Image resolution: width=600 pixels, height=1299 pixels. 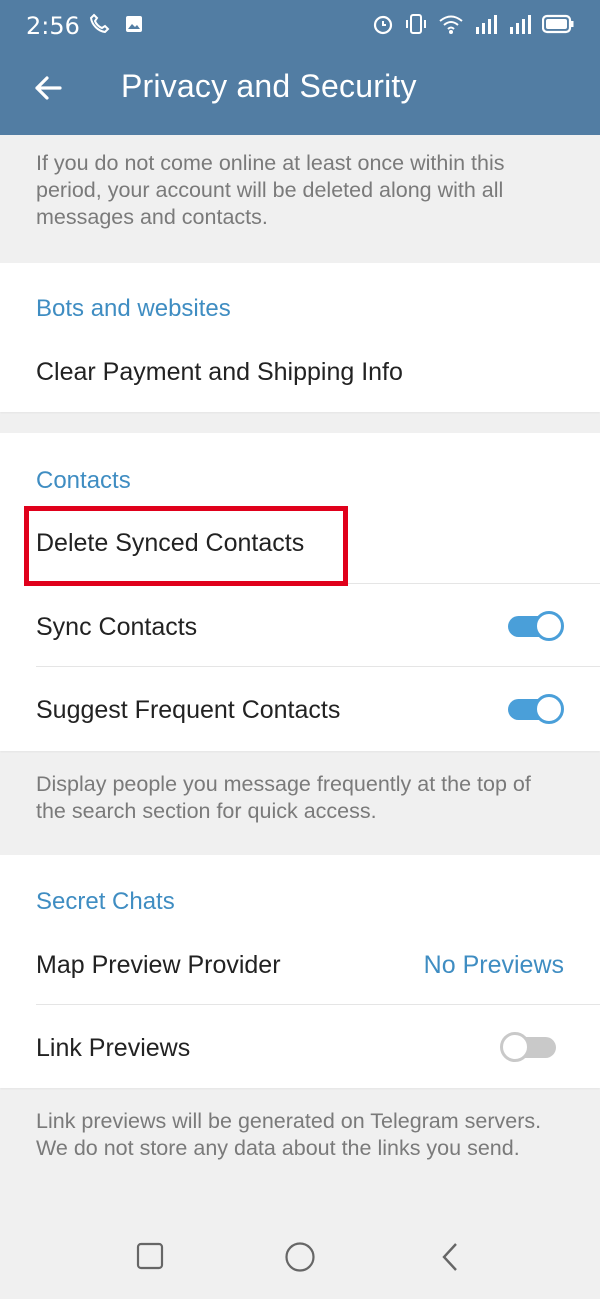 What do you see at coordinates (53, 26) in the screenshot?
I see `status-time: 2:56` at bounding box center [53, 26].